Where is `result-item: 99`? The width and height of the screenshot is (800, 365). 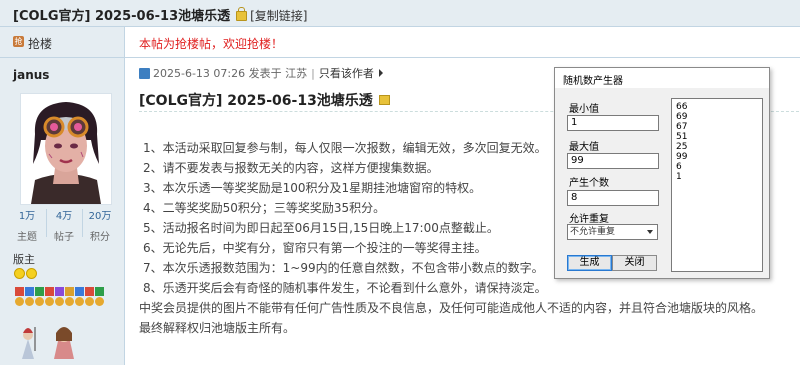 result-item: 99 is located at coordinates (682, 157).